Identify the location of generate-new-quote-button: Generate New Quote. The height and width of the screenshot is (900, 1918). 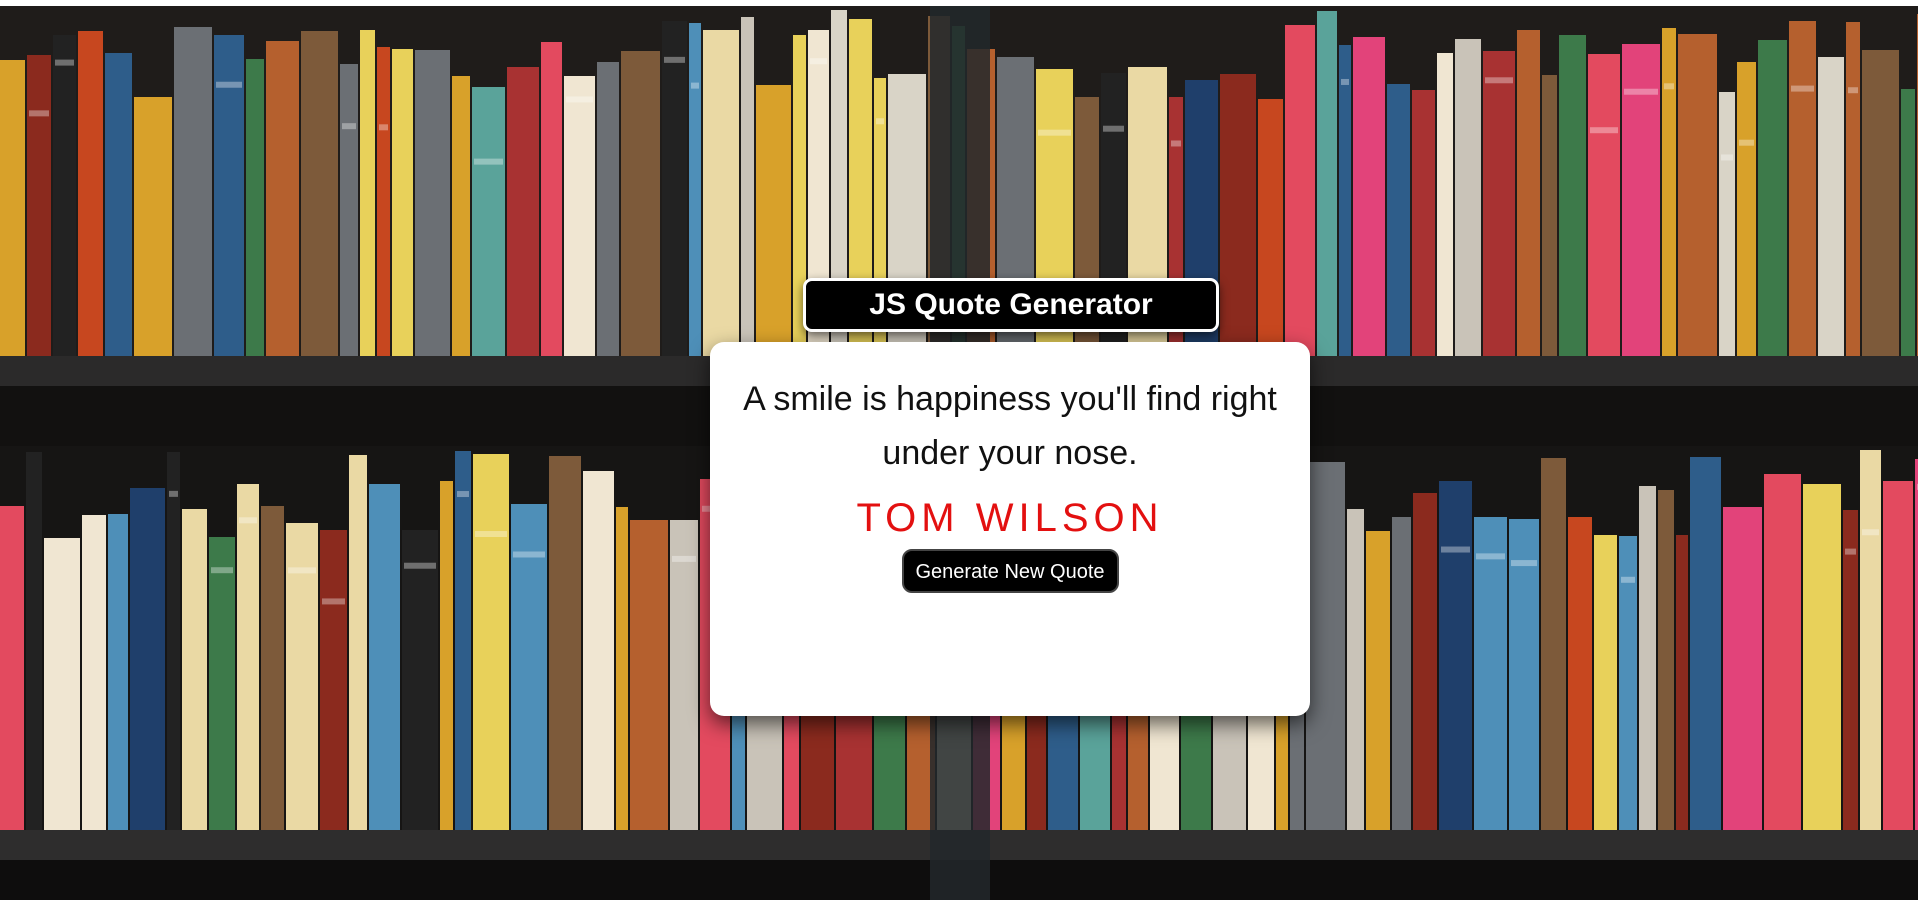
(1010, 571).